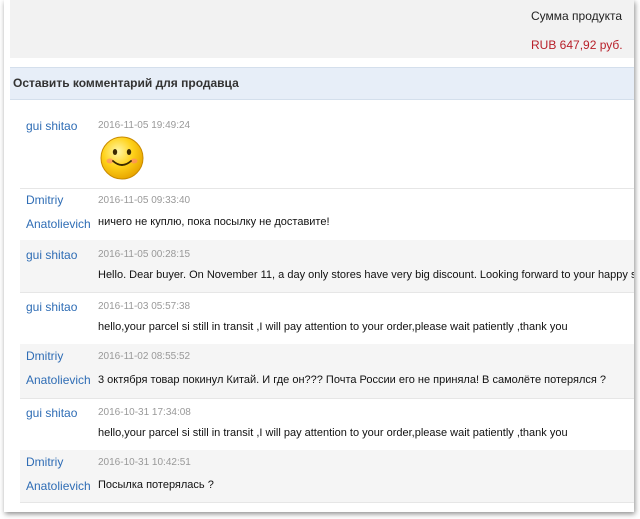  I want to click on comment-date: 2016-11-05 00:28:15, so click(144, 254).